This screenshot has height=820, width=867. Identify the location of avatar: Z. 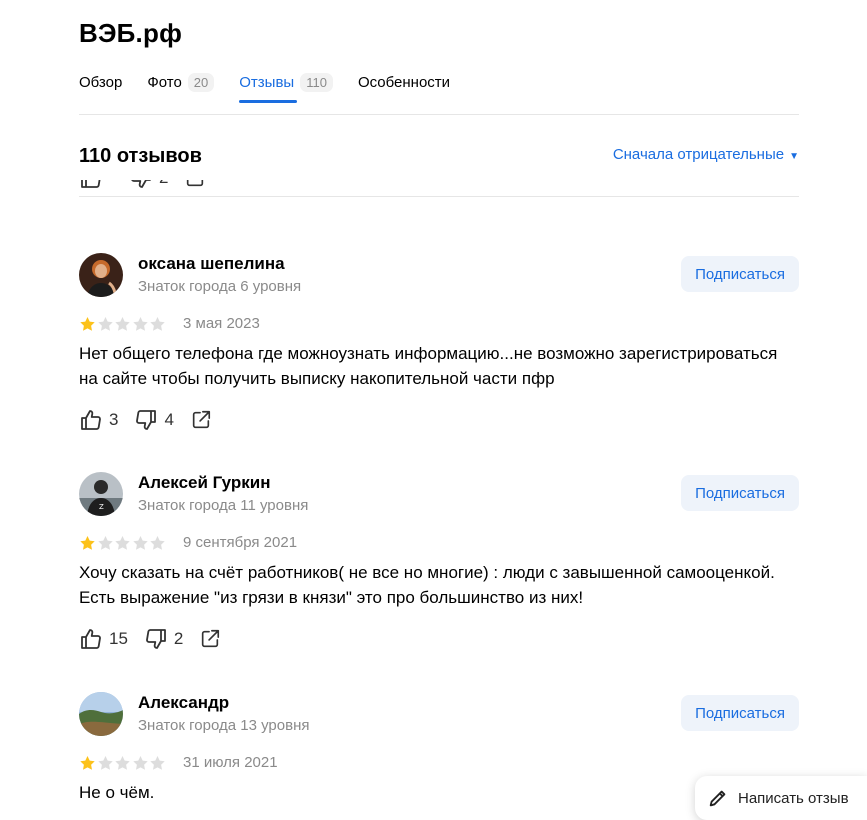
(101, 494).